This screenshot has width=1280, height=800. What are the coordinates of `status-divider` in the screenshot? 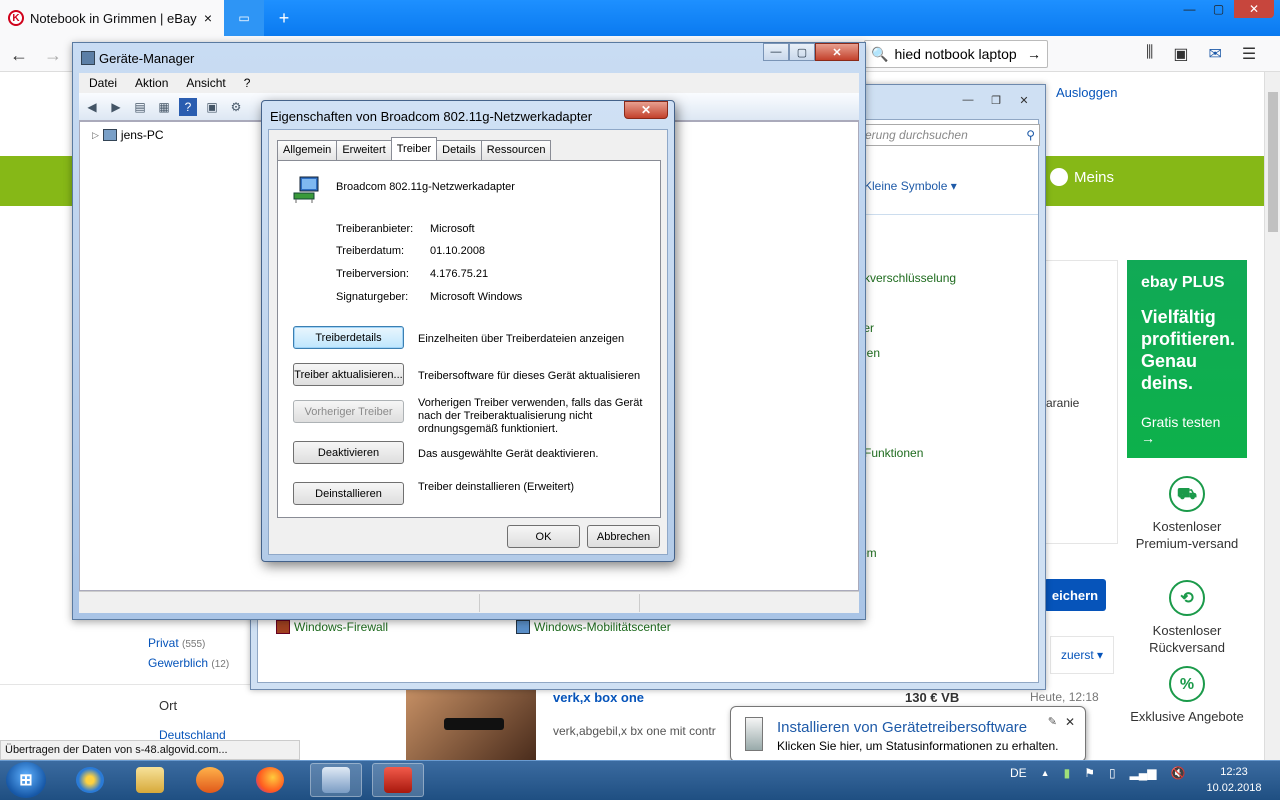 It's located at (639, 603).